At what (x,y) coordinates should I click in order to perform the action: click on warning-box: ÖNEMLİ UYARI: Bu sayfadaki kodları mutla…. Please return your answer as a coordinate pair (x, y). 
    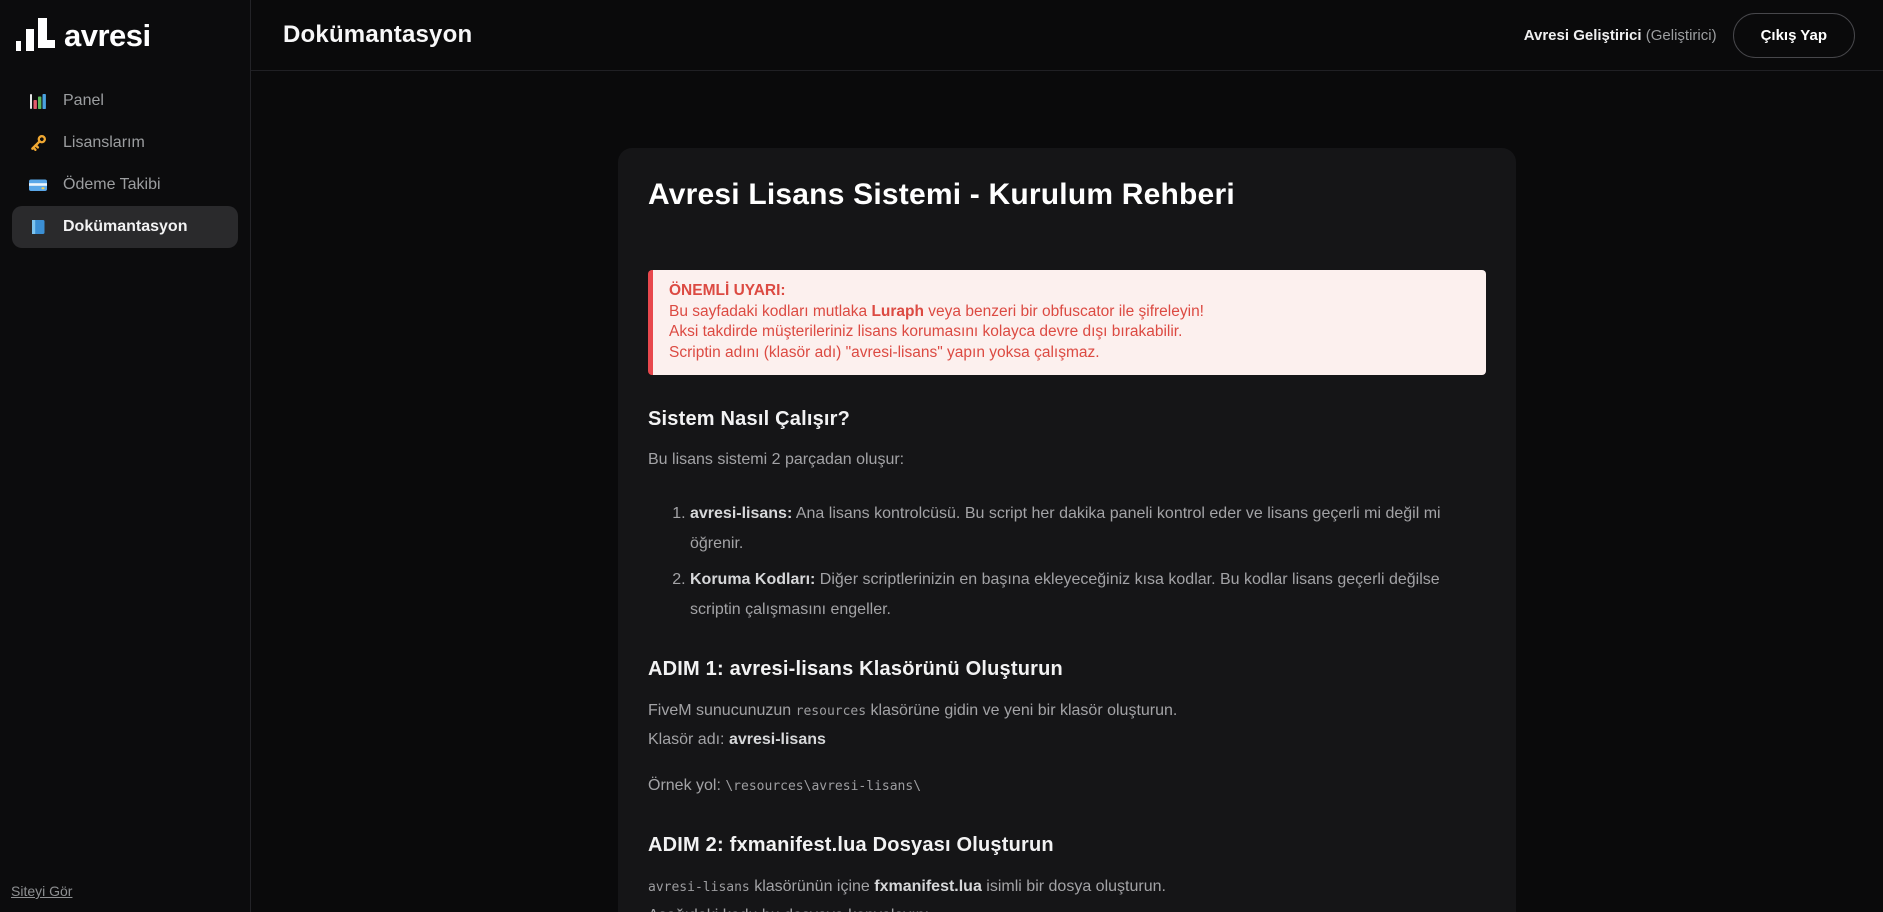
    Looking at the image, I should click on (1067, 322).